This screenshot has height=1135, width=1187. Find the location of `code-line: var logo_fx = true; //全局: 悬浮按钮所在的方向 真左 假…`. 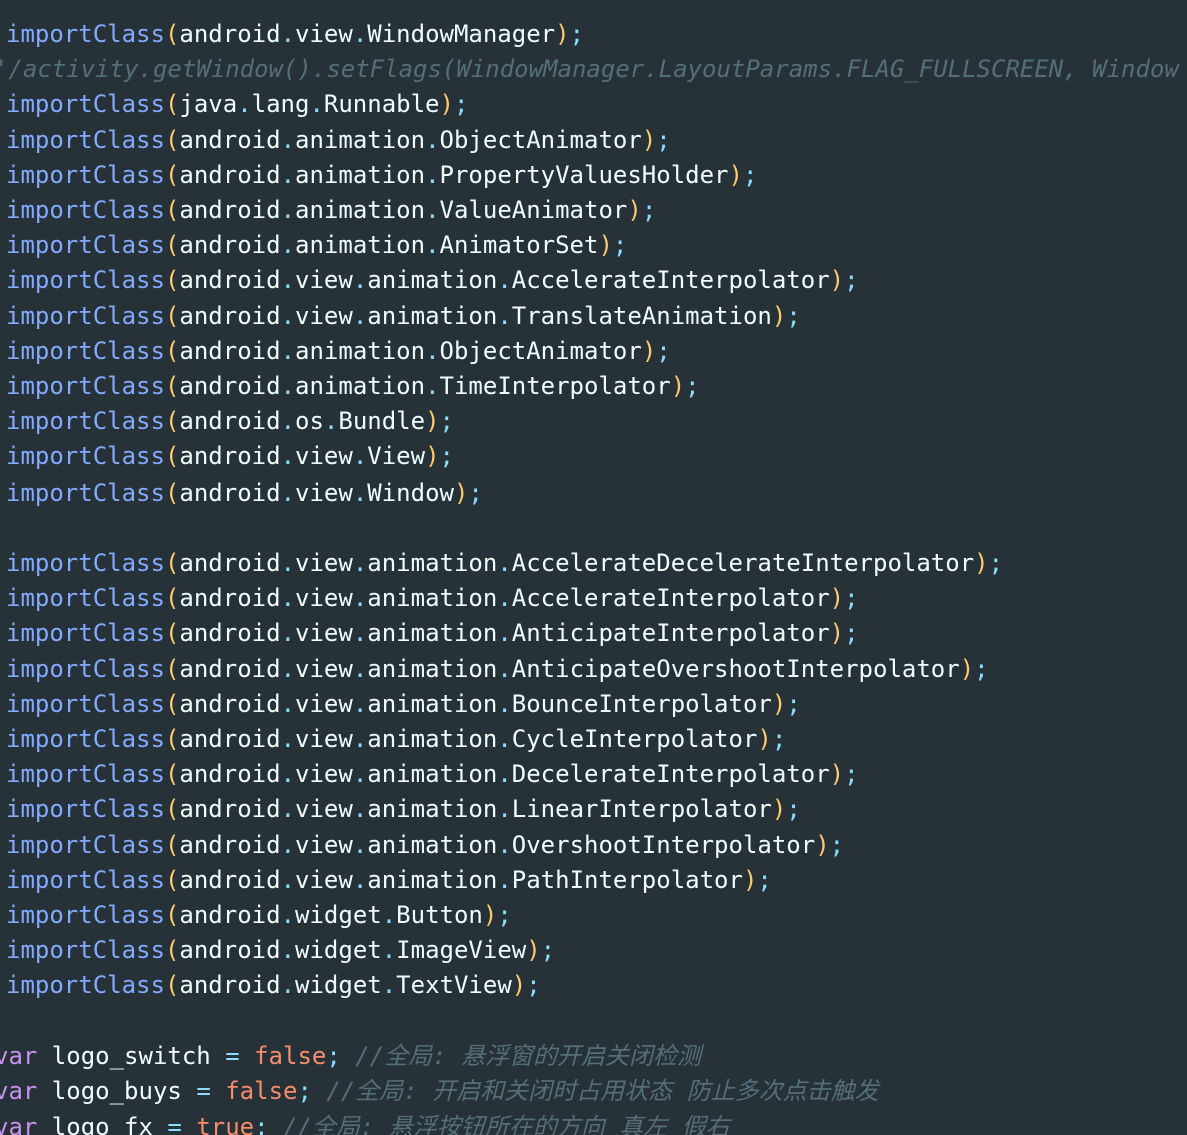

code-line: var logo_fx = true; //全局: 悬浮按钮所在的方向 真左 假… is located at coordinates (365, 1122).